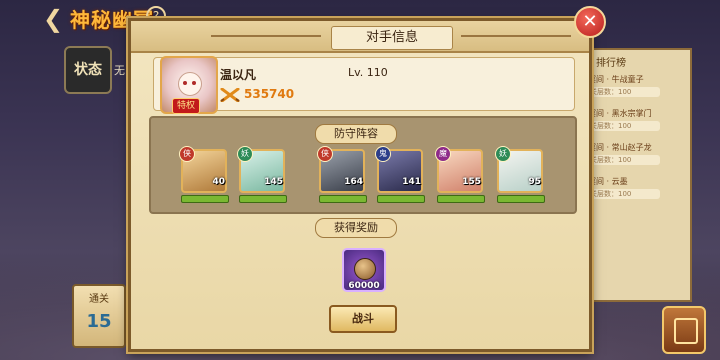 The image size is (720, 360). I want to click on ranking-row: 冥间 · 常山赵子龙 关层数：100, so click(635, 154).